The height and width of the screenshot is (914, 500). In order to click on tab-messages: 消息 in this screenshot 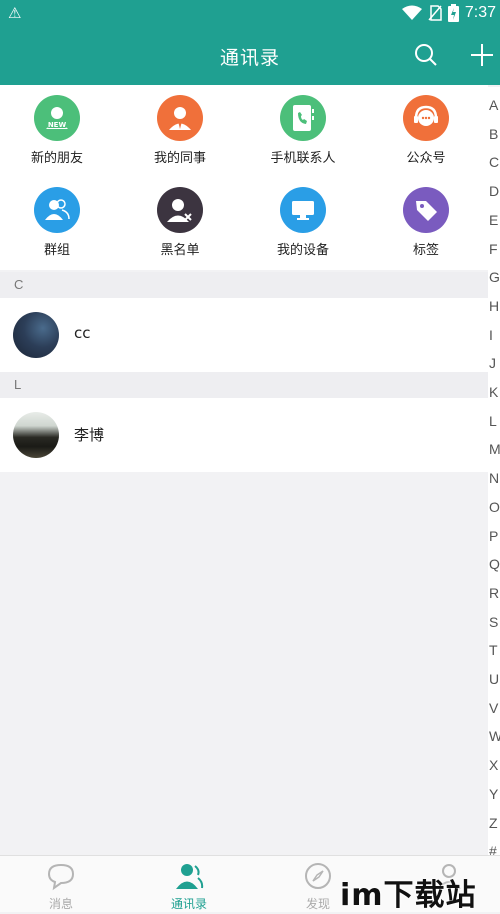, I will do `click(61, 884)`.